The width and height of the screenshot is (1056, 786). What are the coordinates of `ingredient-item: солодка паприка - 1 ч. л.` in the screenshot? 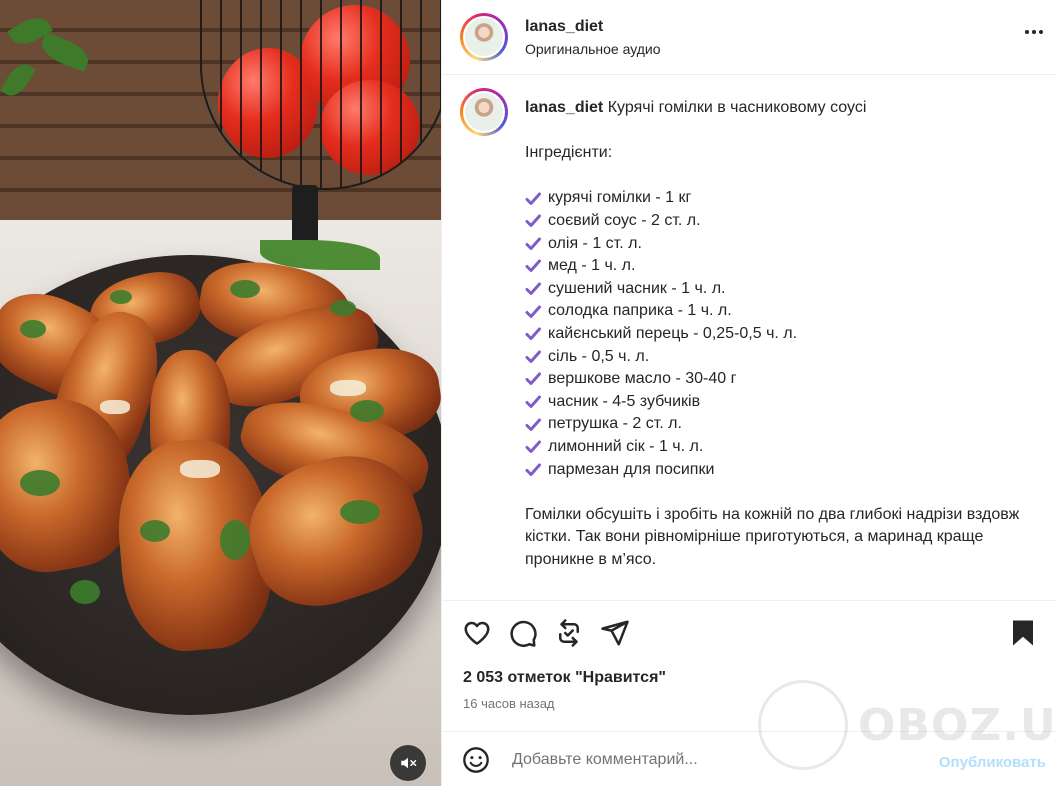 It's located at (775, 311).